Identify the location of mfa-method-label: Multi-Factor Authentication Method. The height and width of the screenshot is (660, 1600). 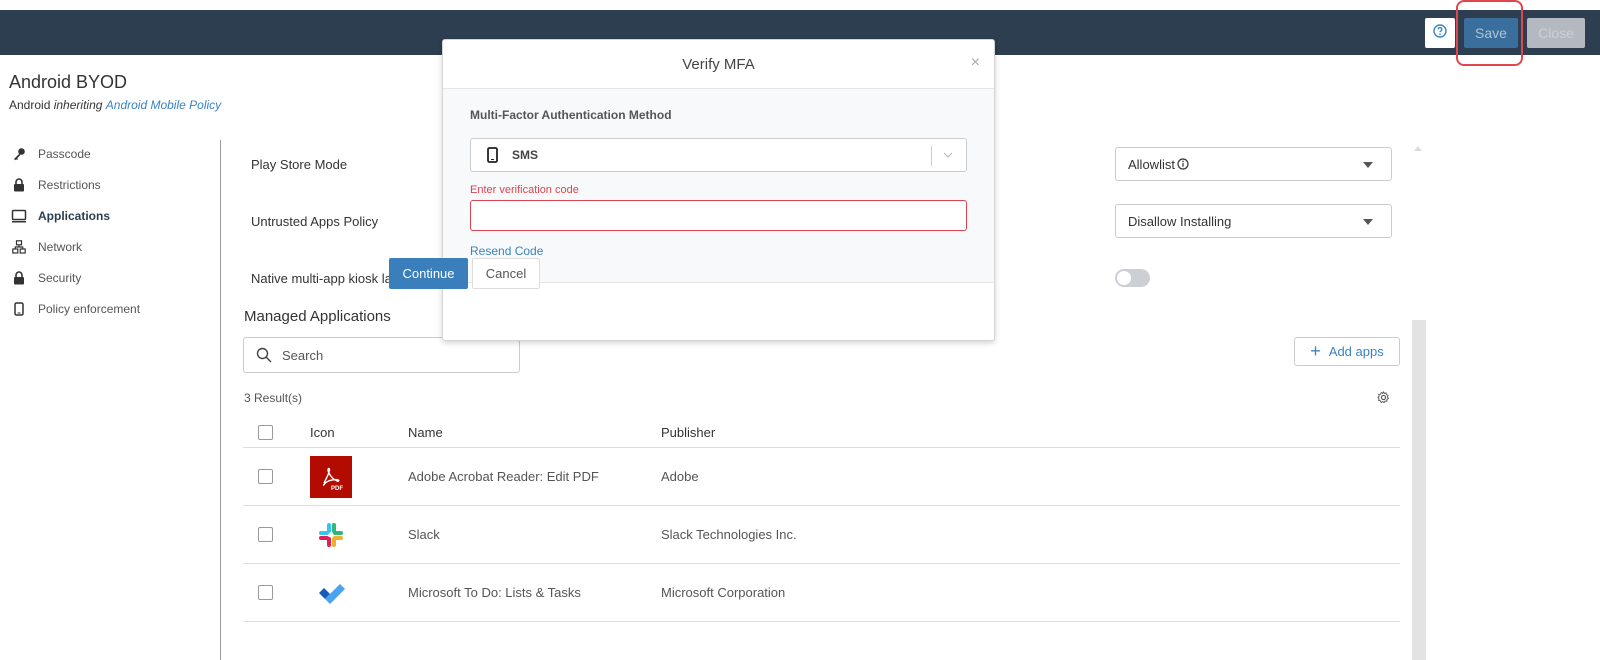
(571, 115).